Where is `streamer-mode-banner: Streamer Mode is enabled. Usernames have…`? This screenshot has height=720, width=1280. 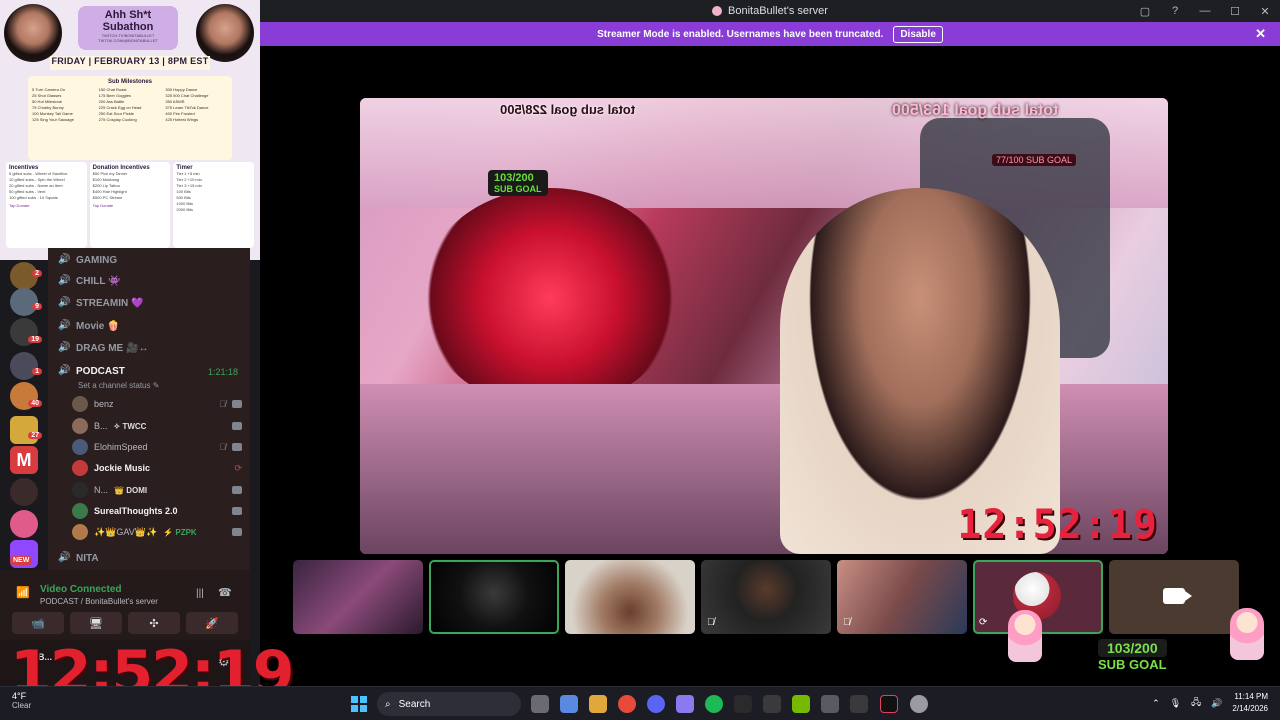 streamer-mode-banner: Streamer Mode is enabled. Usernames have… is located at coordinates (770, 34).